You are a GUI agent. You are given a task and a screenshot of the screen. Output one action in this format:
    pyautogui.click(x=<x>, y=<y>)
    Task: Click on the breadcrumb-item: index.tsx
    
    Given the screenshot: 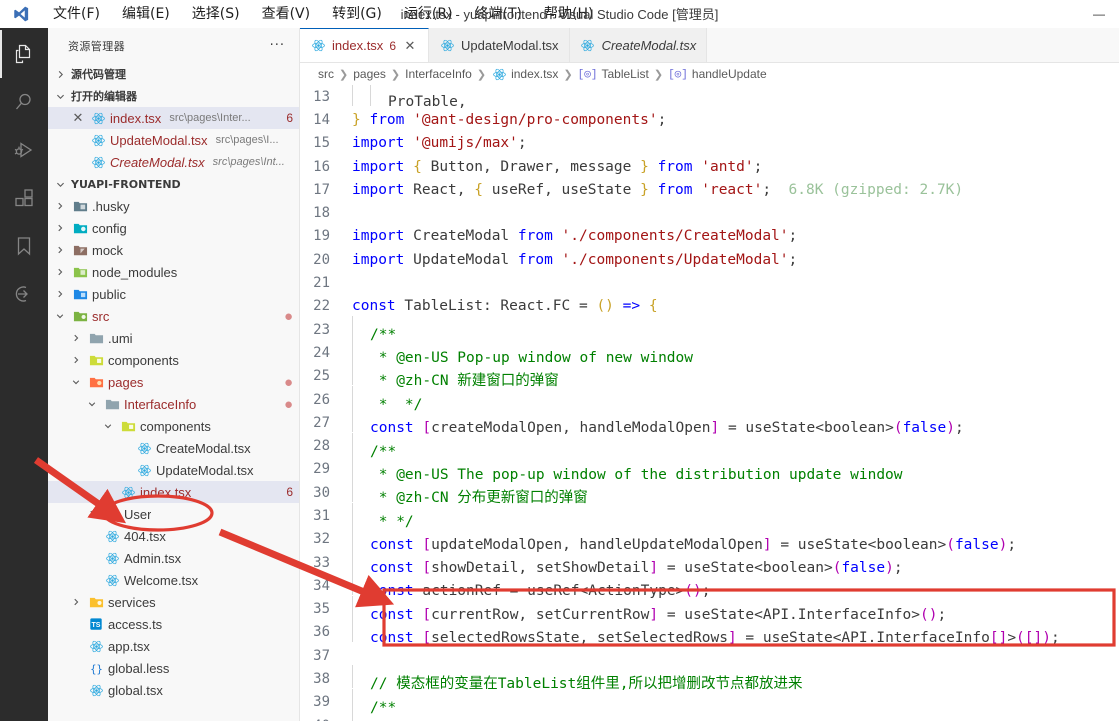 What is the action you would take?
    pyautogui.click(x=524, y=74)
    